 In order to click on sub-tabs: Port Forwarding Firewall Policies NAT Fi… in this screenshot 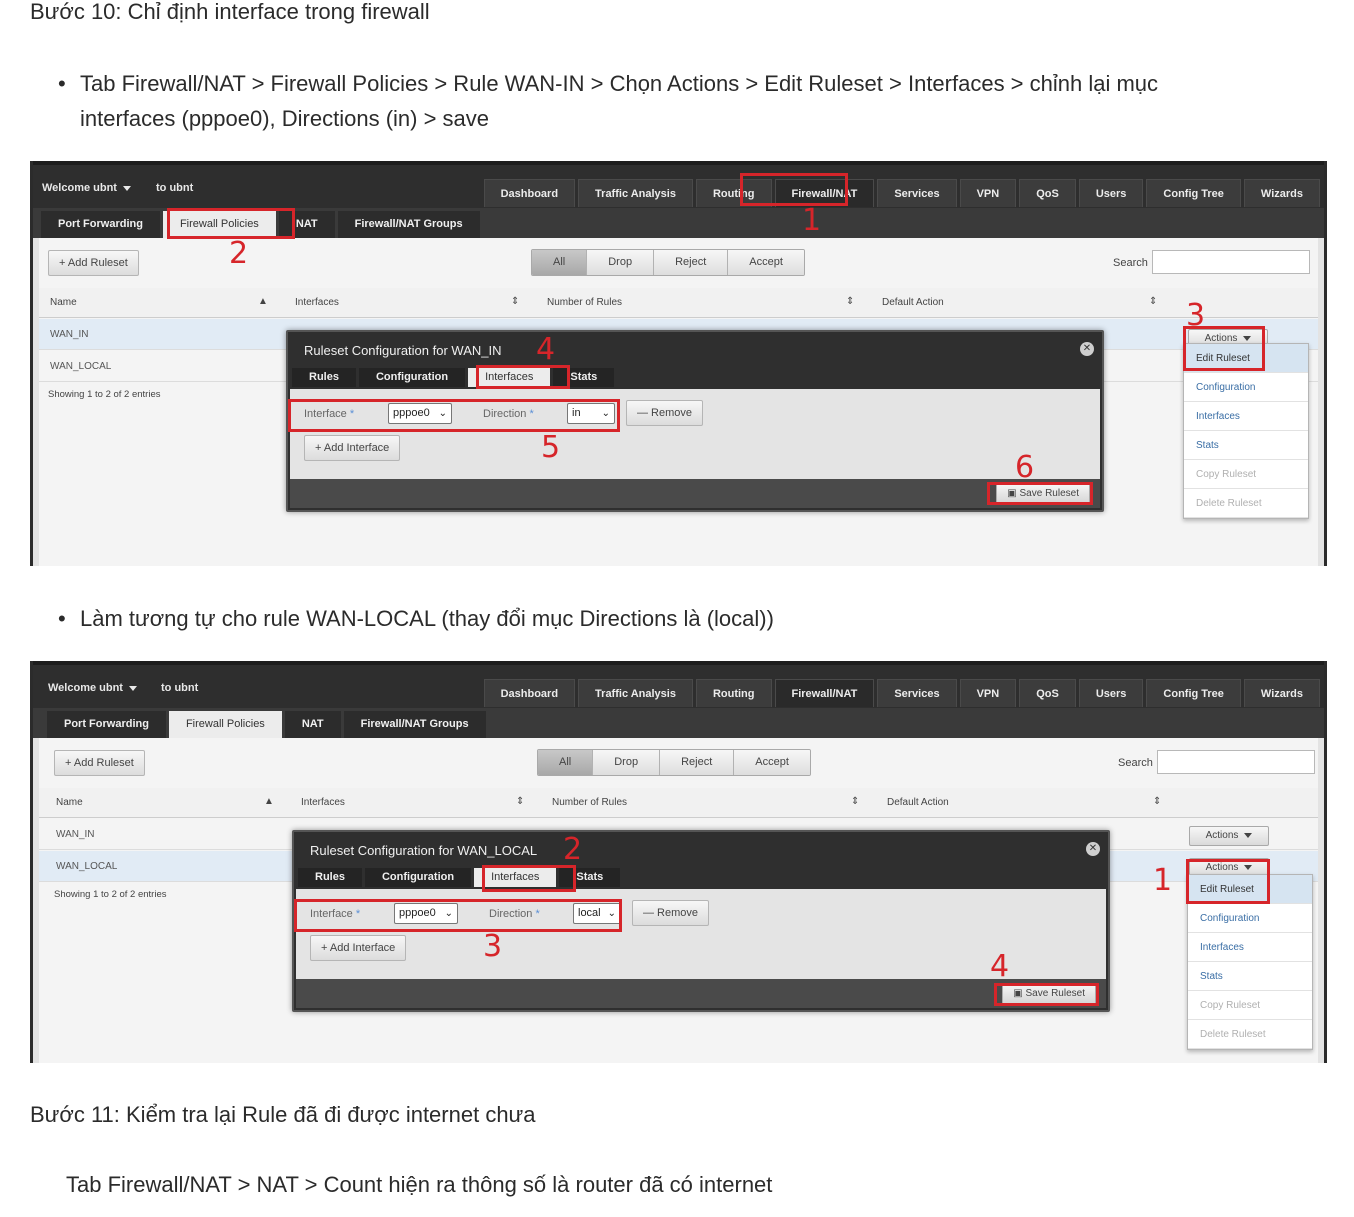, I will do `click(260, 224)`.